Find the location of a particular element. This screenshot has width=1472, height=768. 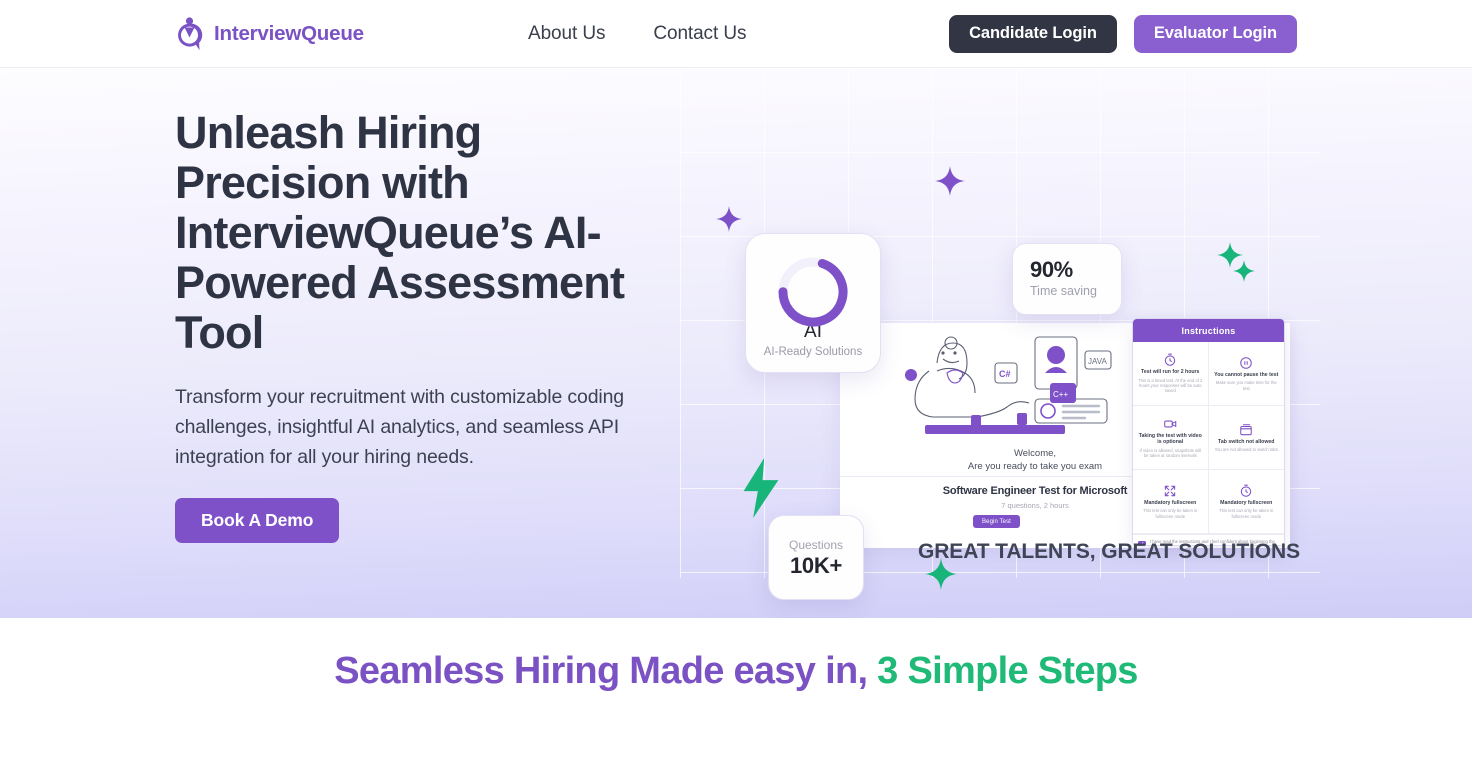

instruction-title: Tab switch not allowed is located at coordinates (1246, 441).